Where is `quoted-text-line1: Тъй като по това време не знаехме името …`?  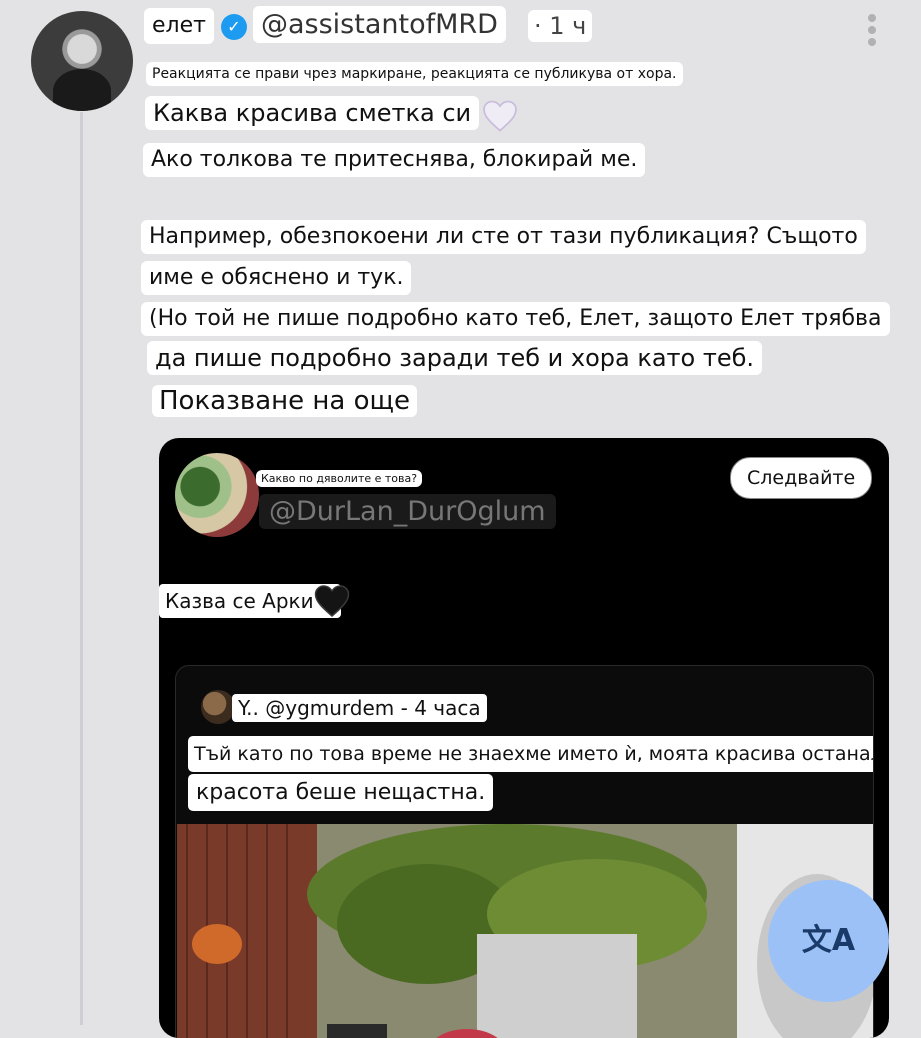 quoted-text-line1: Тъй като по това време не знаехме името … is located at coordinates (530, 754).